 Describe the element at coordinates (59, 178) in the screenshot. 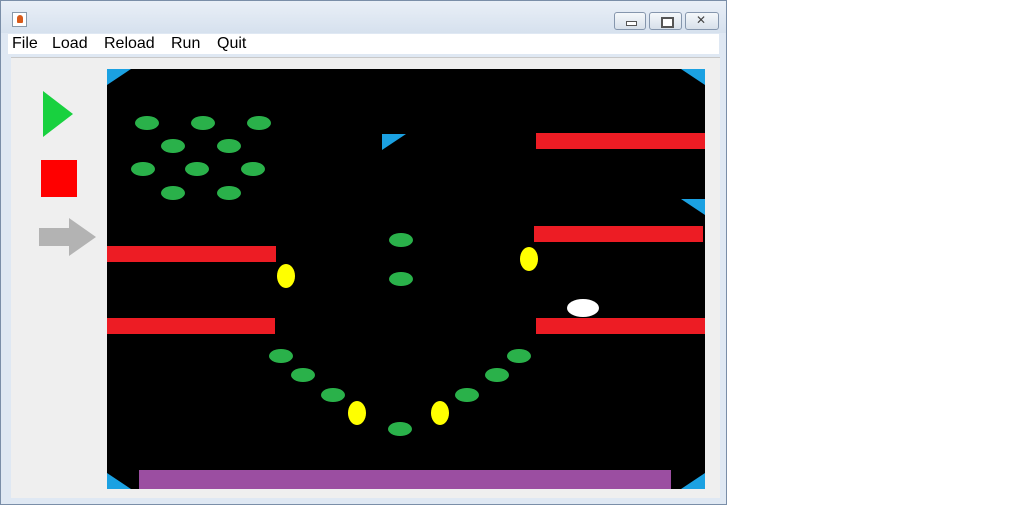

I see `stop-icon` at that location.